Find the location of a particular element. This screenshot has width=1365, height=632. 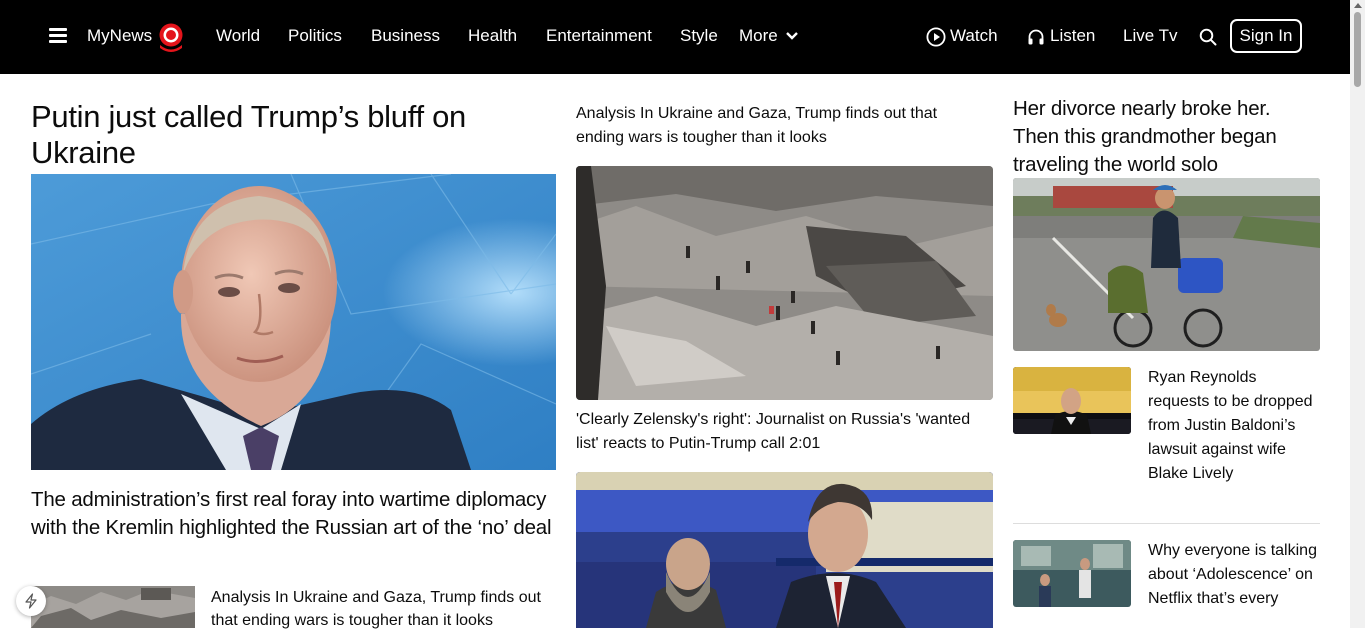

interview-photo is located at coordinates (784, 550).